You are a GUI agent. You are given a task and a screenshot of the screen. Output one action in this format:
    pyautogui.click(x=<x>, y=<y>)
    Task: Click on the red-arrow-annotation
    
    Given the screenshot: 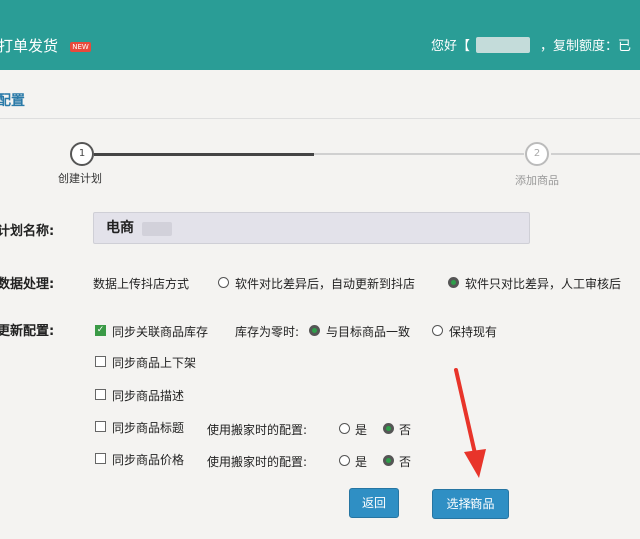 What is the action you would take?
    pyautogui.click(x=470, y=423)
    